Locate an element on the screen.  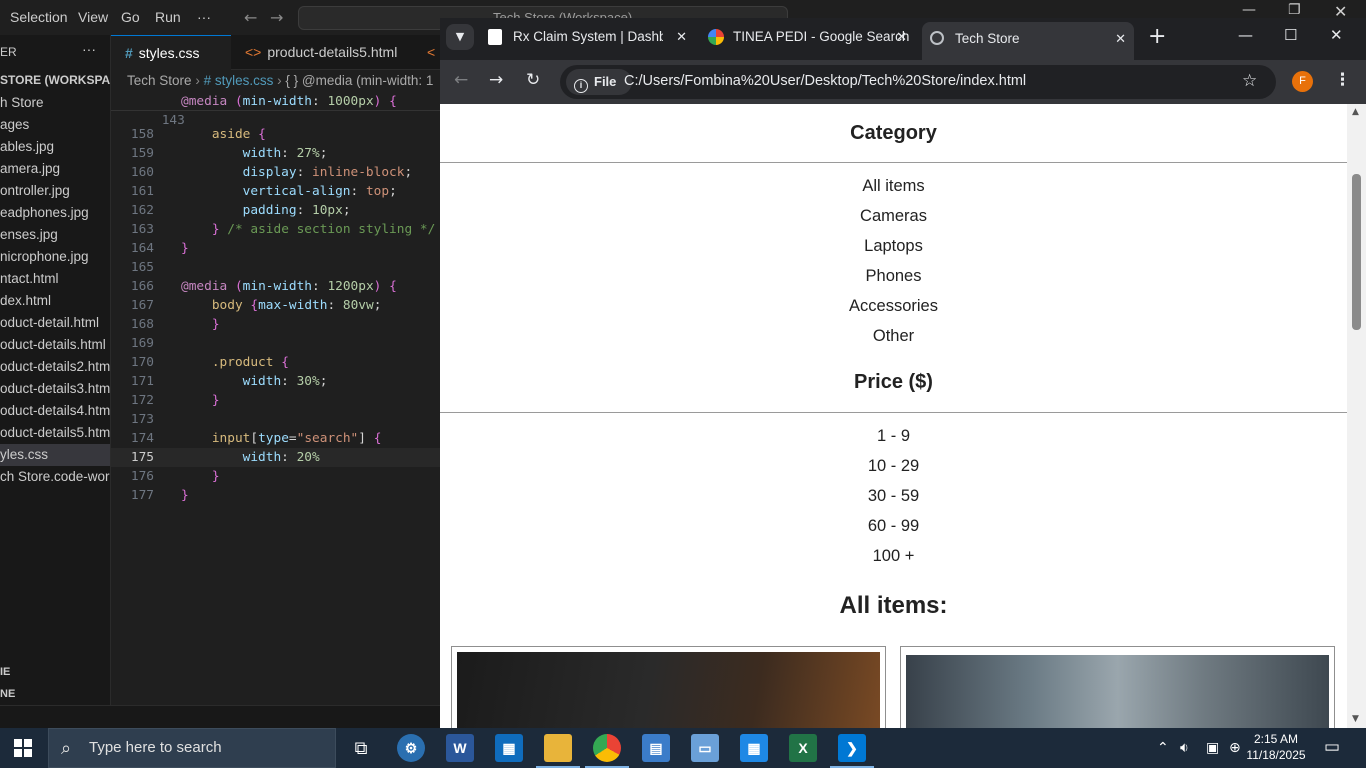
code-line: 169 is located at coordinates (276, 343).